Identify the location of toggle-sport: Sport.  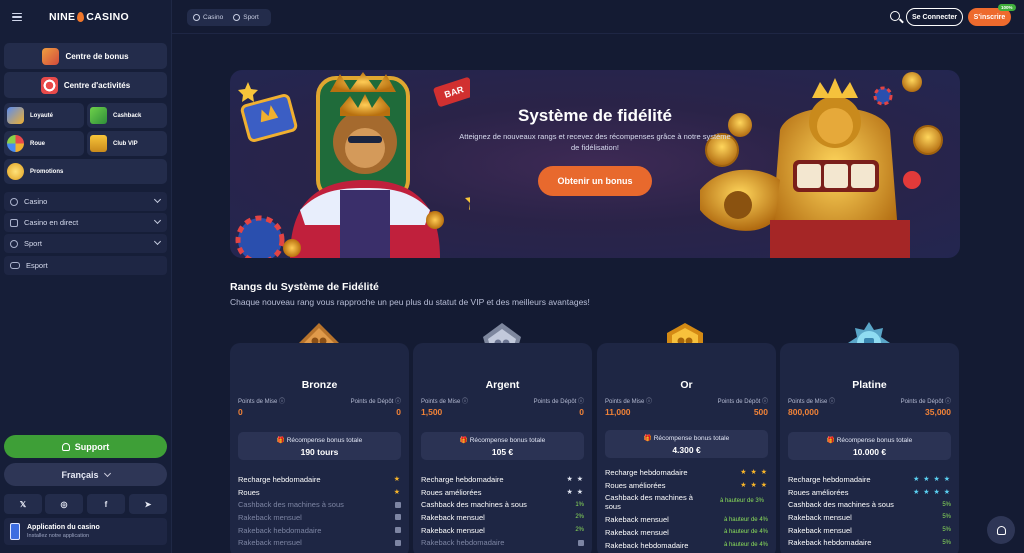
(246, 17).